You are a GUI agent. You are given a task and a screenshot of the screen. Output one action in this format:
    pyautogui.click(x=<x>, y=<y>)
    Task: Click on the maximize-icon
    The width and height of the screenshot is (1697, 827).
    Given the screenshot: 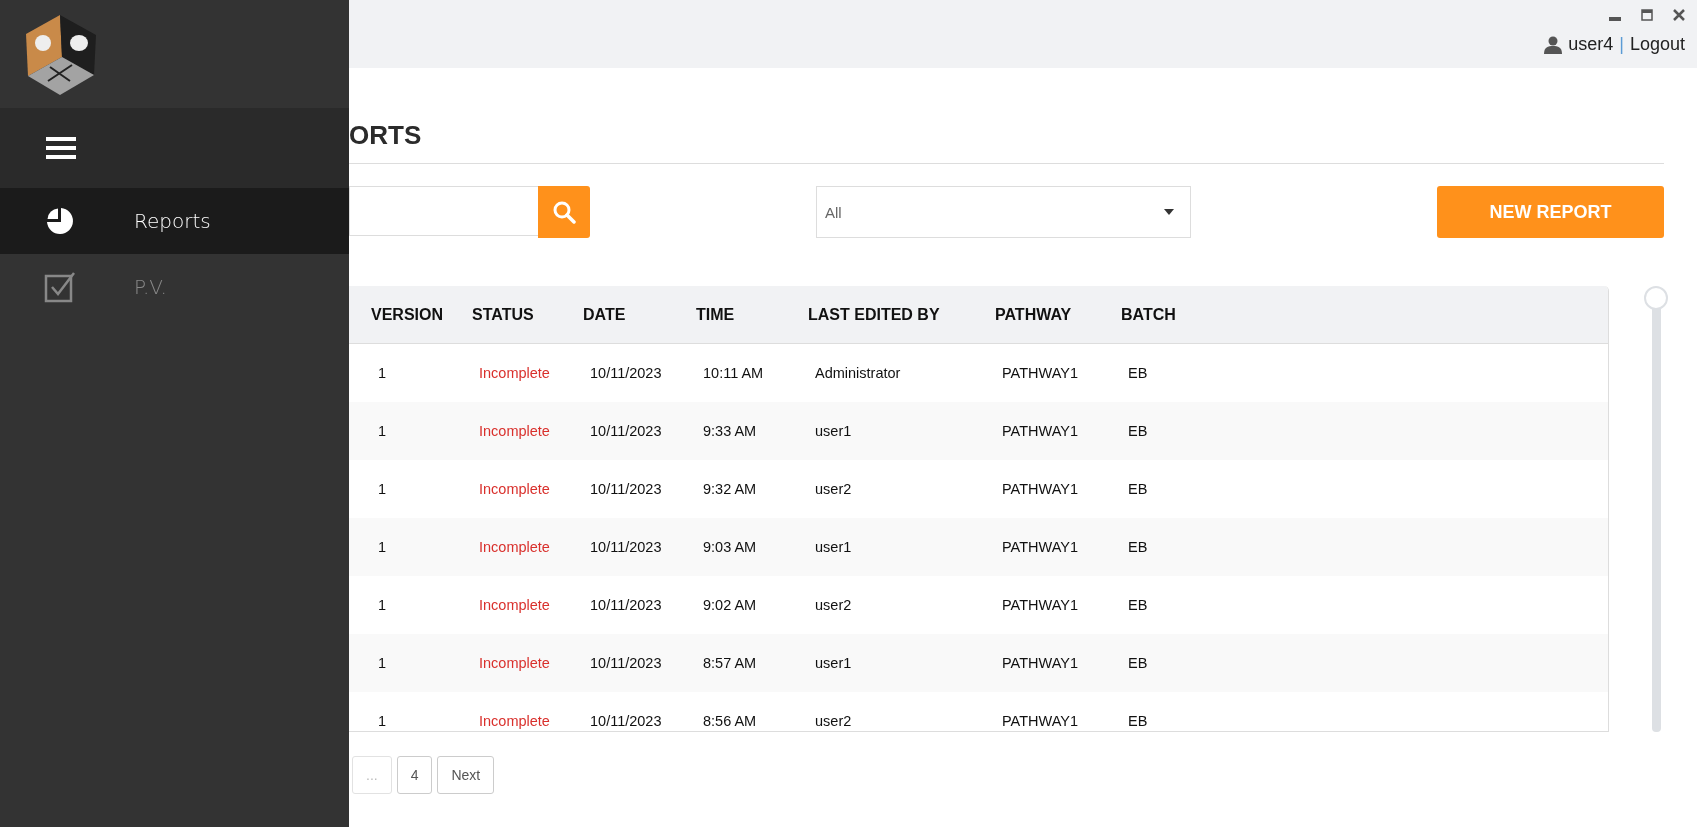 What is the action you would take?
    pyautogui.click(x=1647, y=15)
    